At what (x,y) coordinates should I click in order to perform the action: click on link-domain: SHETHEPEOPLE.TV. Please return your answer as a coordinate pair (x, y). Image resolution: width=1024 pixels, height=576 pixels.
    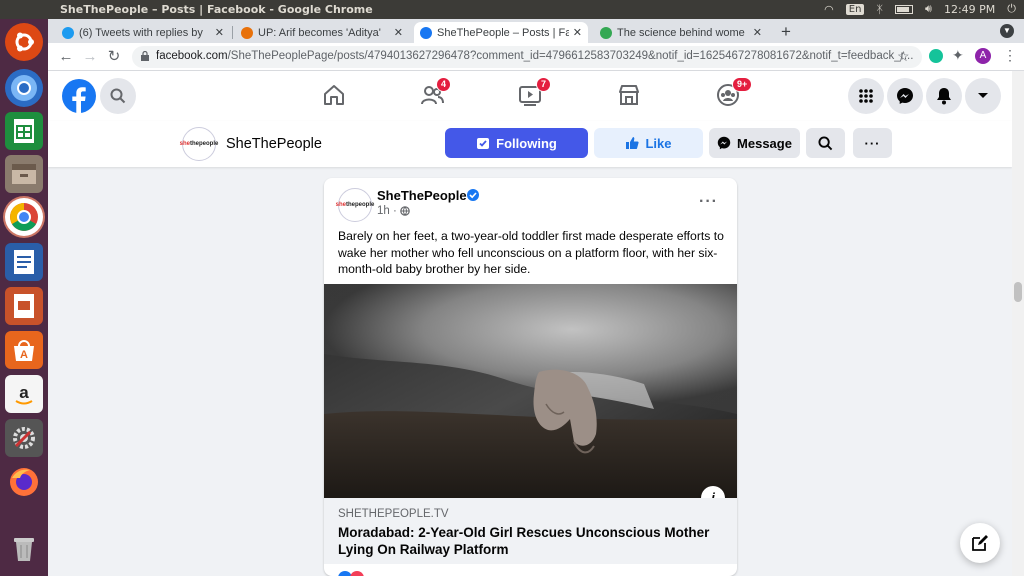
    Looking at the image, I should click on (393, 514).